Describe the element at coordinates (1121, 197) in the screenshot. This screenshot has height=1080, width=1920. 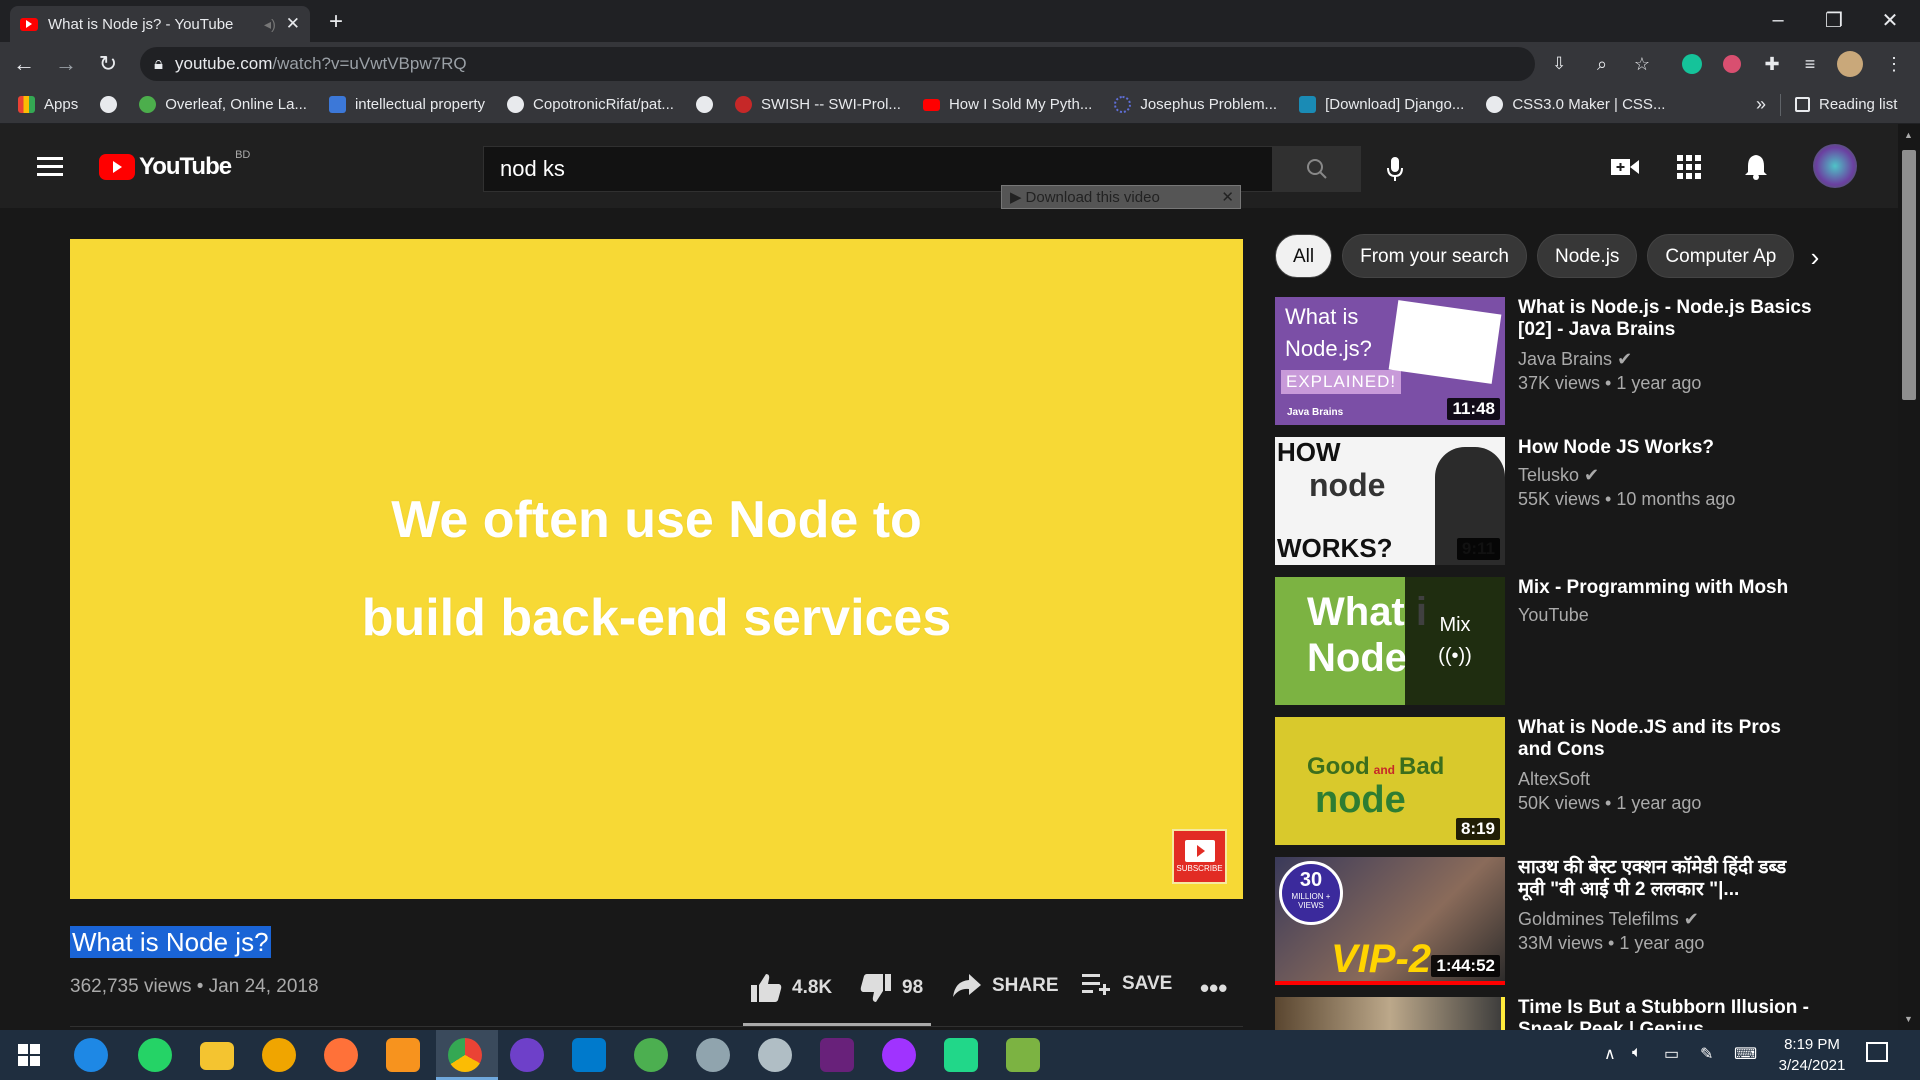
I see `download-video-bar: ▶ Download this video ✕` at that location.